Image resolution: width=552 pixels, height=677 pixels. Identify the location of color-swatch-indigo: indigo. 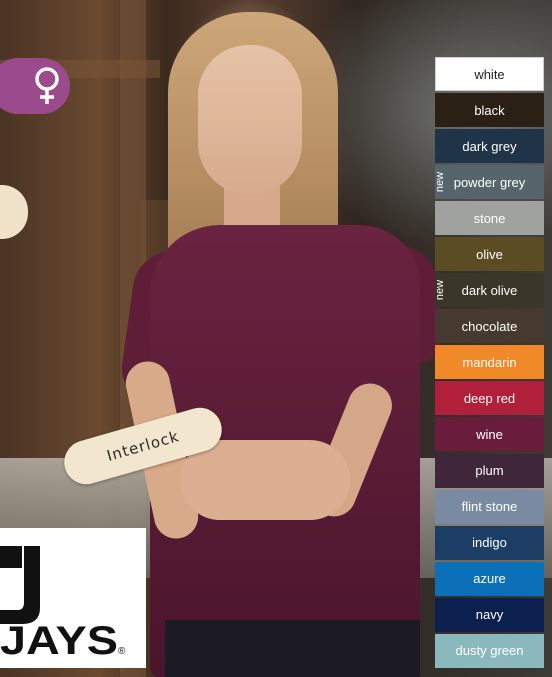
(489, 542).